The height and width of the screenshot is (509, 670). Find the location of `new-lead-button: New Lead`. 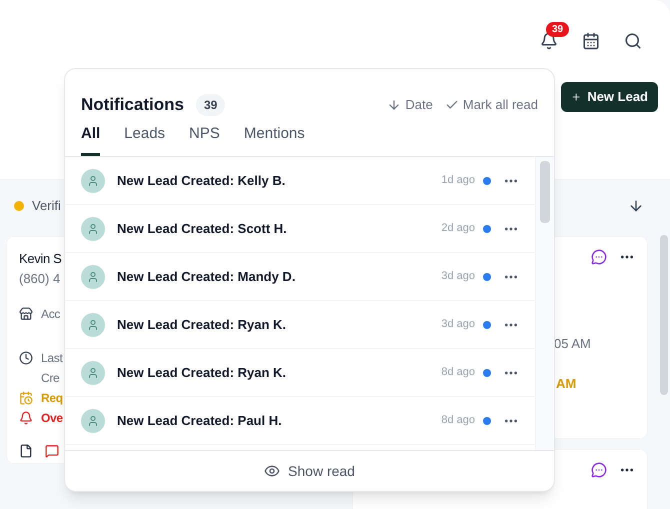

new-lead-button: New Lead is located at coordinates (609, 97).